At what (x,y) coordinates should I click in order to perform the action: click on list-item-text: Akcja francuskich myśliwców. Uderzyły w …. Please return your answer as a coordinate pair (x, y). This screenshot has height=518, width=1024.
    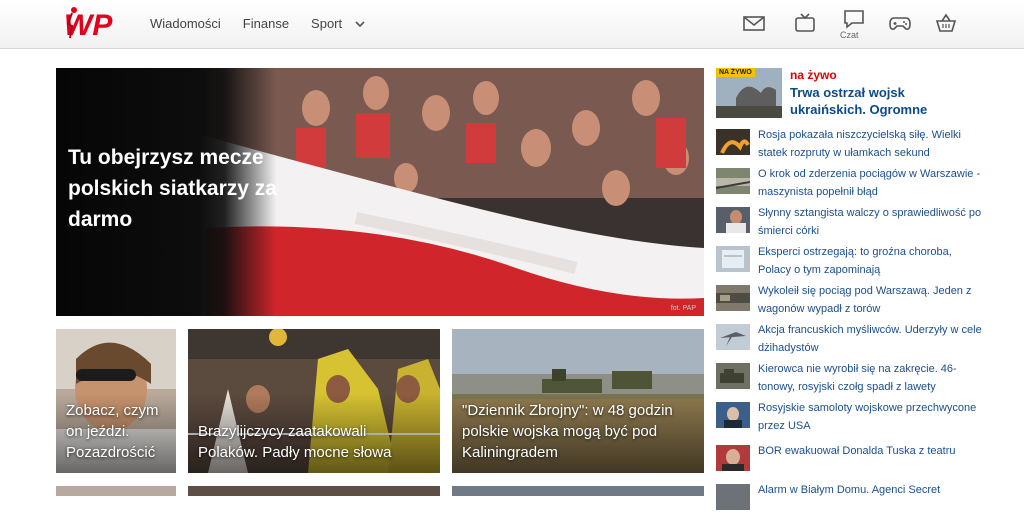
    Looking at the image, I should click on (870, 339).